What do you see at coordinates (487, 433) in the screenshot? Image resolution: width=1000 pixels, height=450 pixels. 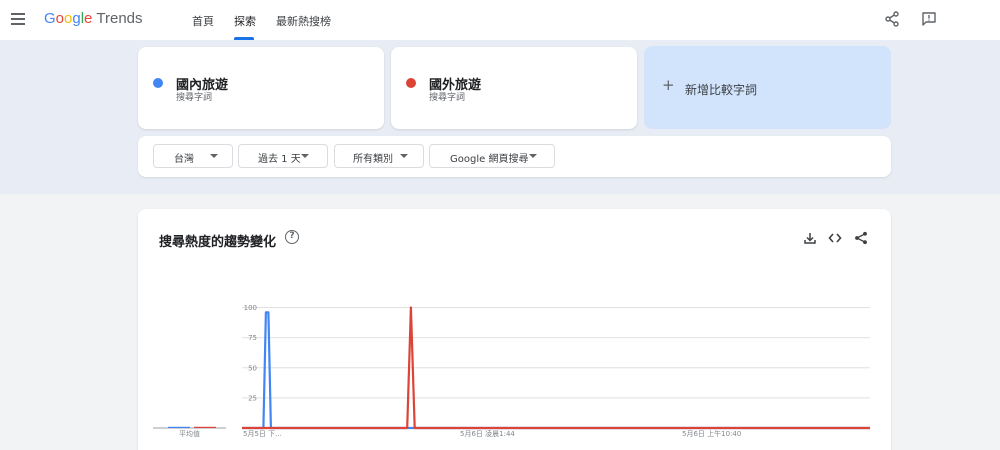 I see `x-tick-label: 5月6日 凌晨1:44` at bounding box center [487, 433].